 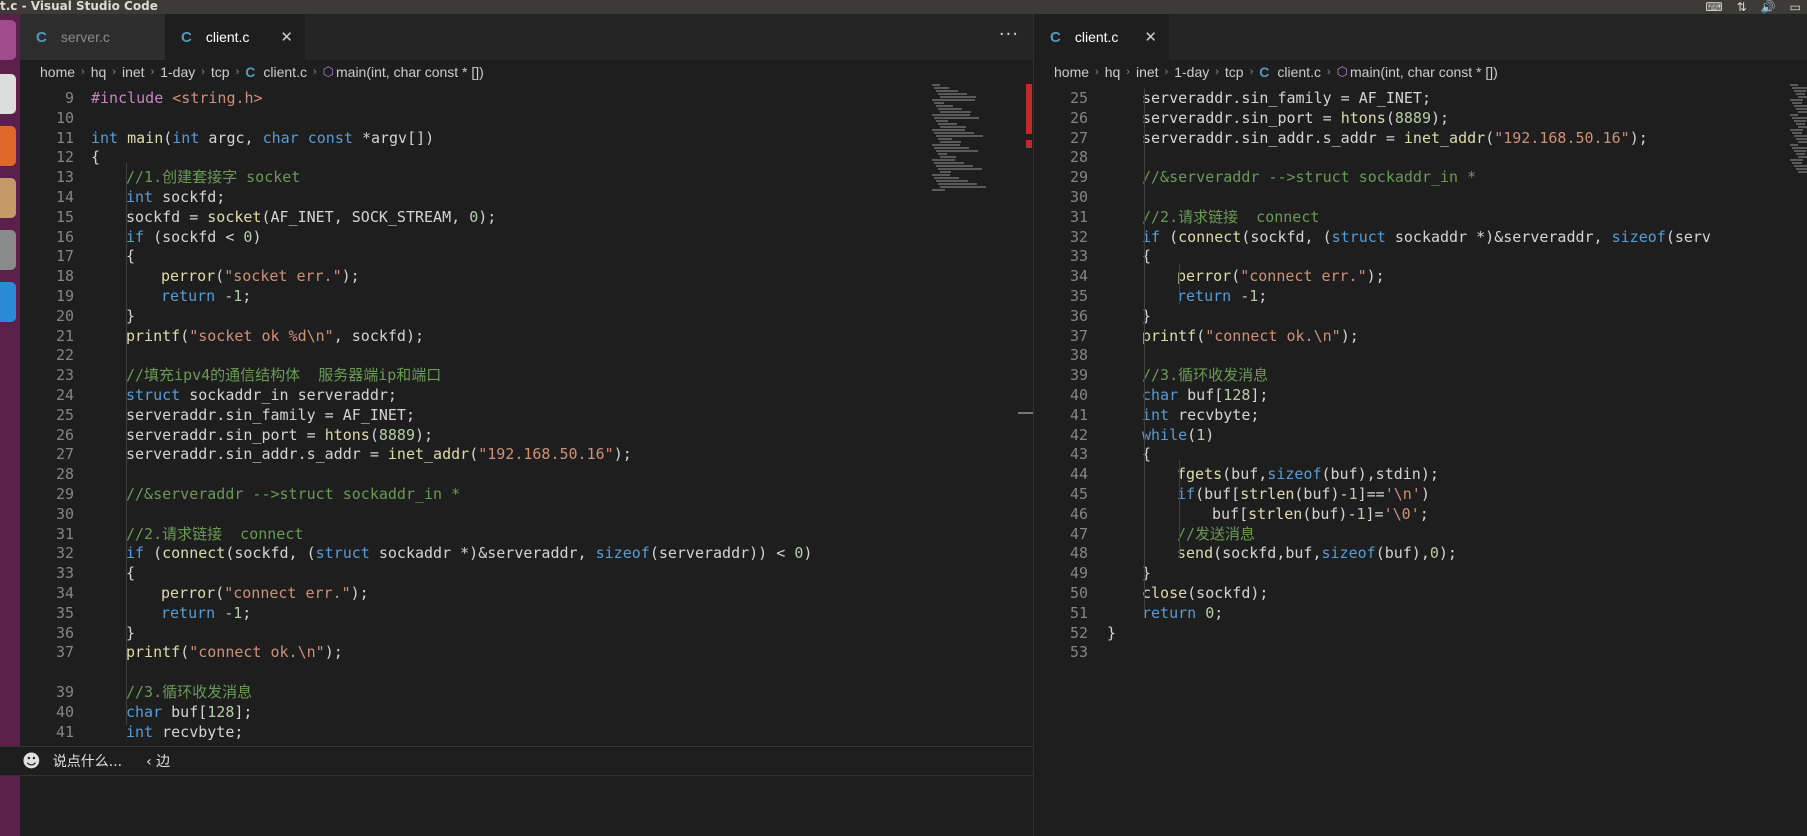 I want to click on code-line: 50 close(sockfd);, so click(x=1420, y=593).